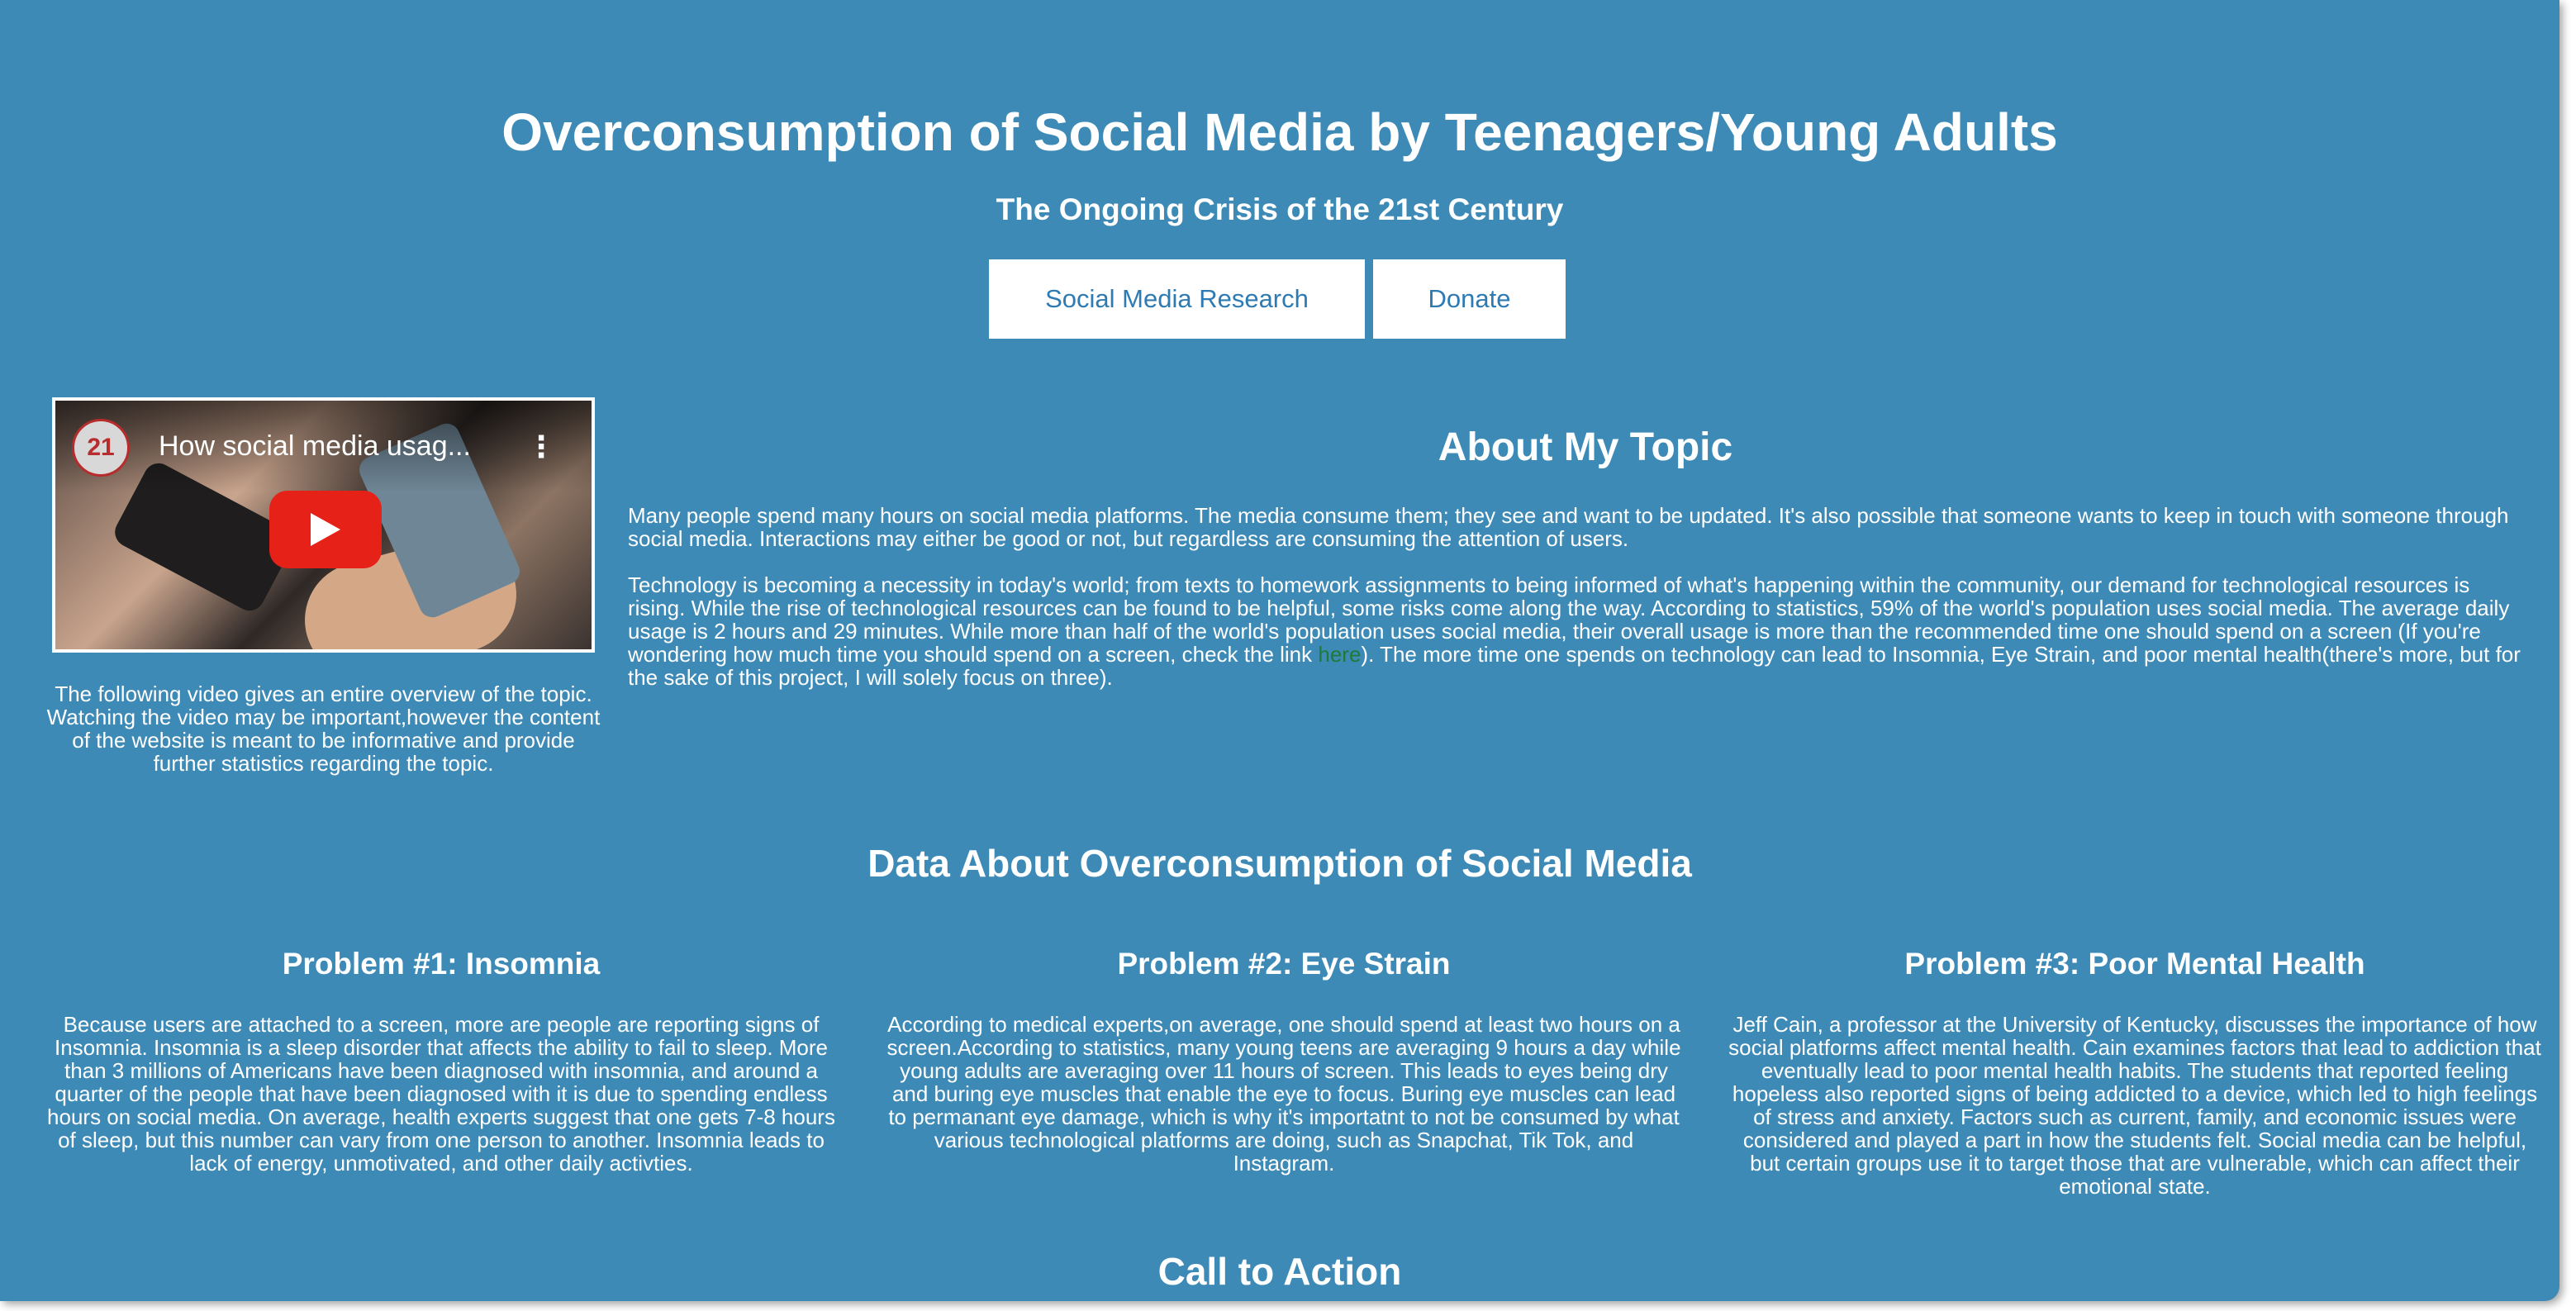  What do you see at coordinates (1585, 447) in the screenshot?
I see `about-title: About My Topic` at bounding box center [1585, 447].